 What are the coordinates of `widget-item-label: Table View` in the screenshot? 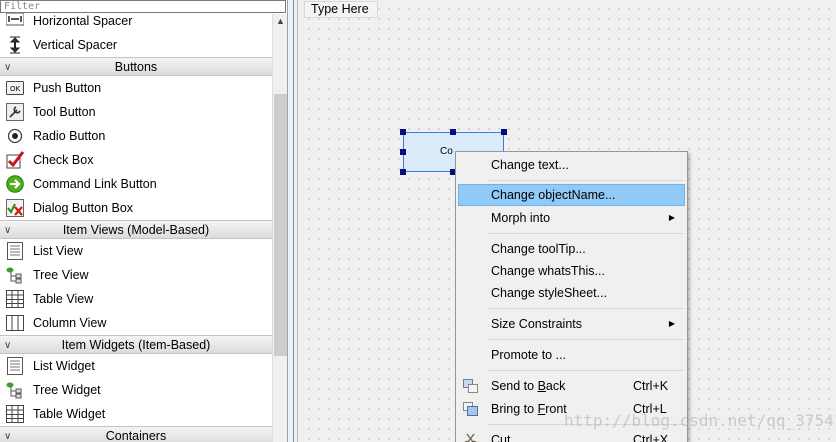 It's located at (63, 299).